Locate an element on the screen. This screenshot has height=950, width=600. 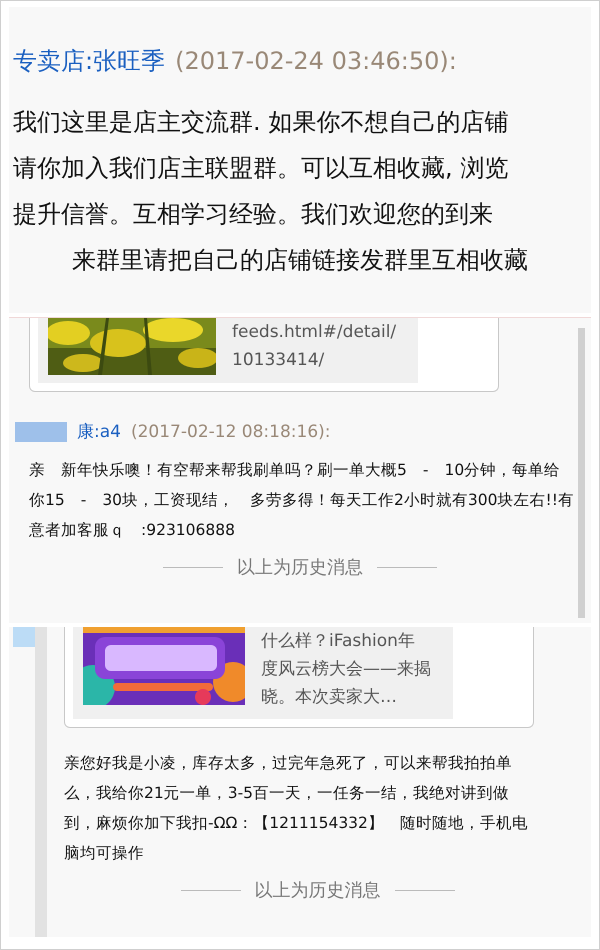
link-text: feeds.html#/detail/10133414/ is located at coordinates (315, 346).